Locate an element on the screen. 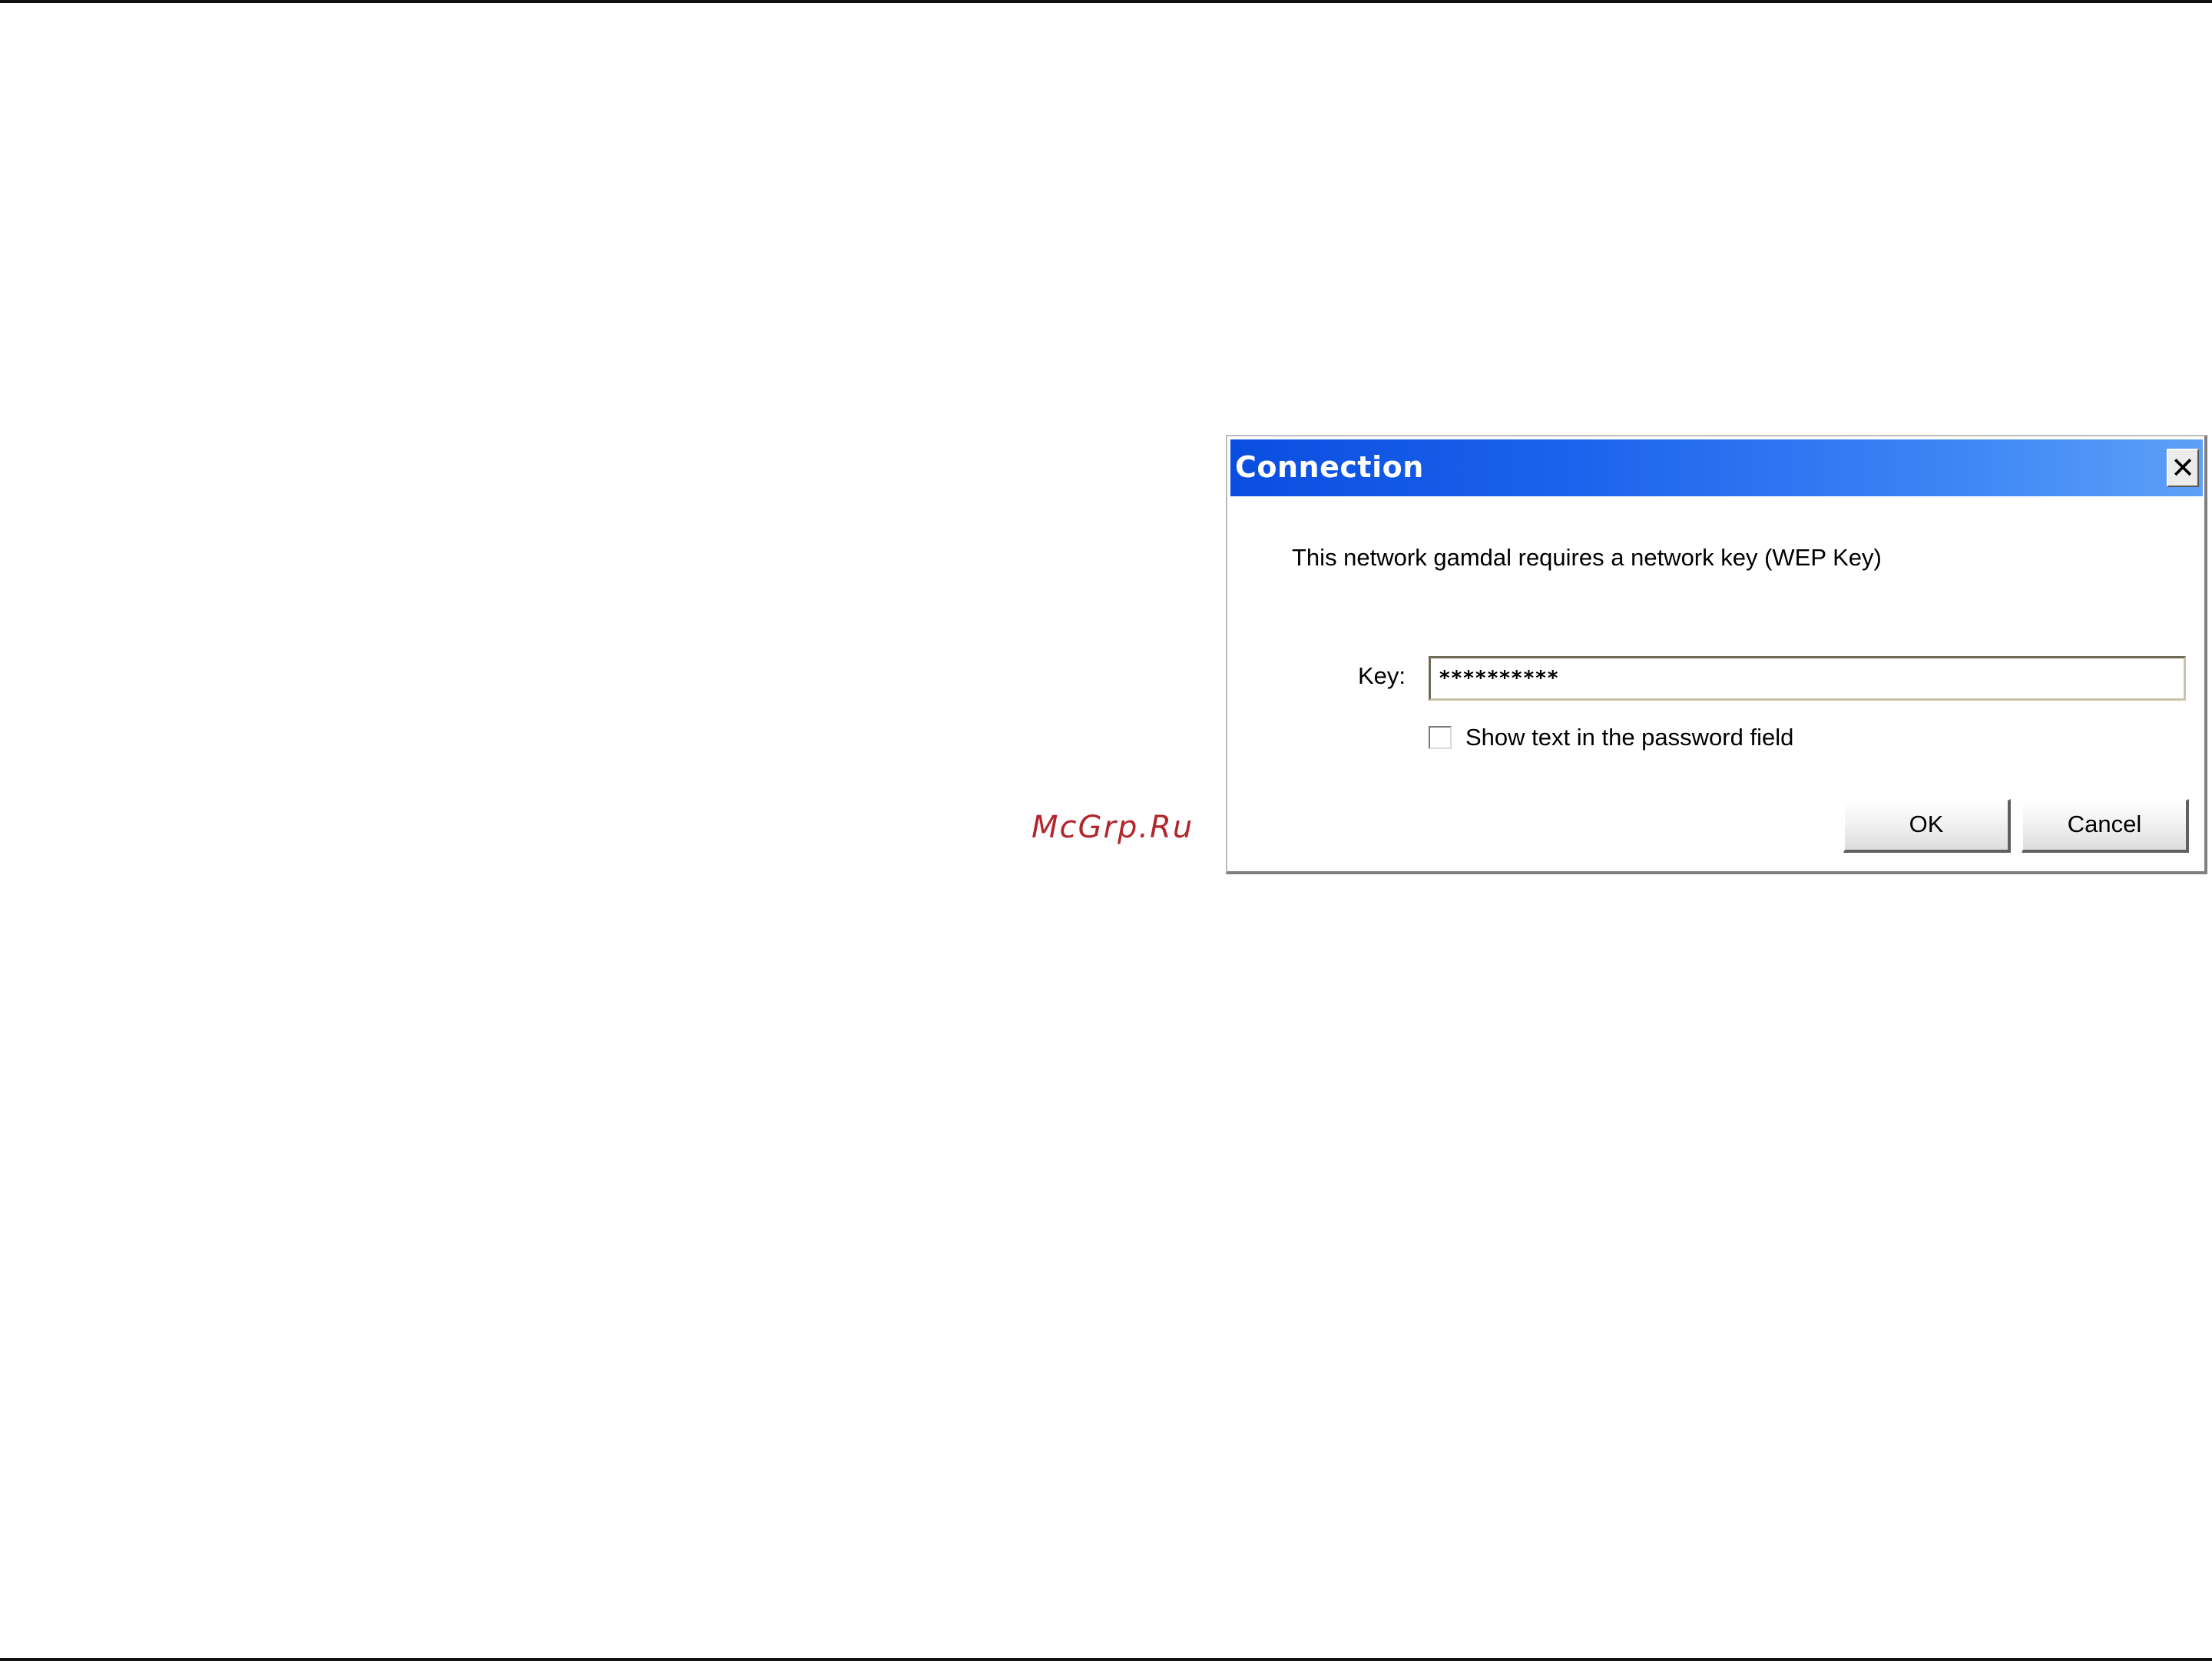 The image size is (2212, 1661). close-button: ✕ is located at coordinates (2183, 468).